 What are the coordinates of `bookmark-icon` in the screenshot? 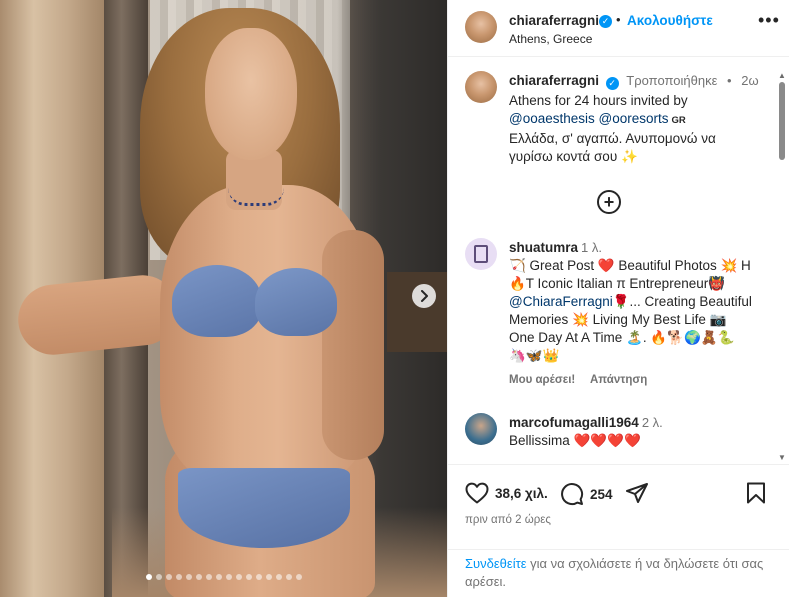 It's located at (756, 493).